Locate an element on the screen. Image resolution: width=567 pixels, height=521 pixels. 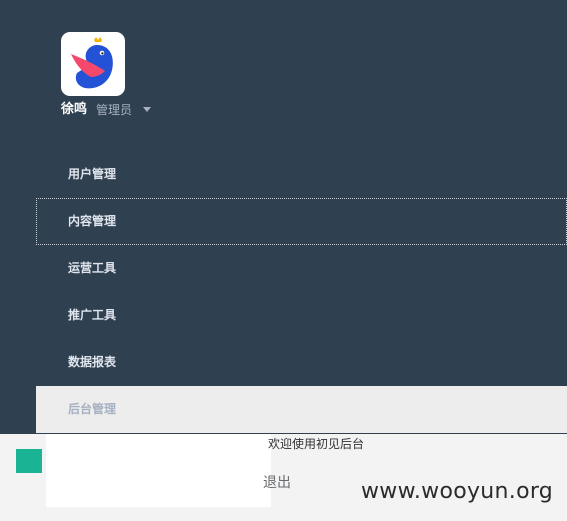
caret-down-icon is located at coordinates (147, 109).